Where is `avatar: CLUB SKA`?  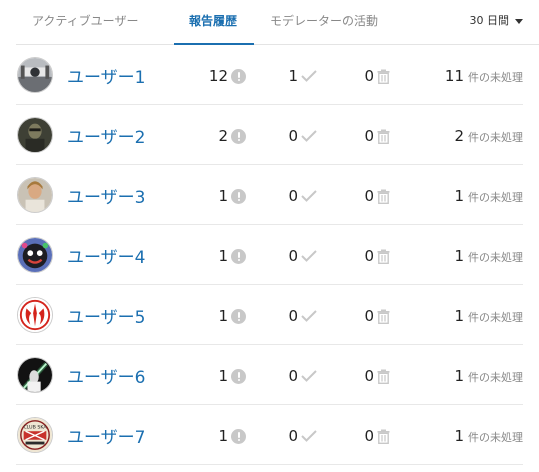
avatar: CLUB SKA is located at coordinates (35, 435).